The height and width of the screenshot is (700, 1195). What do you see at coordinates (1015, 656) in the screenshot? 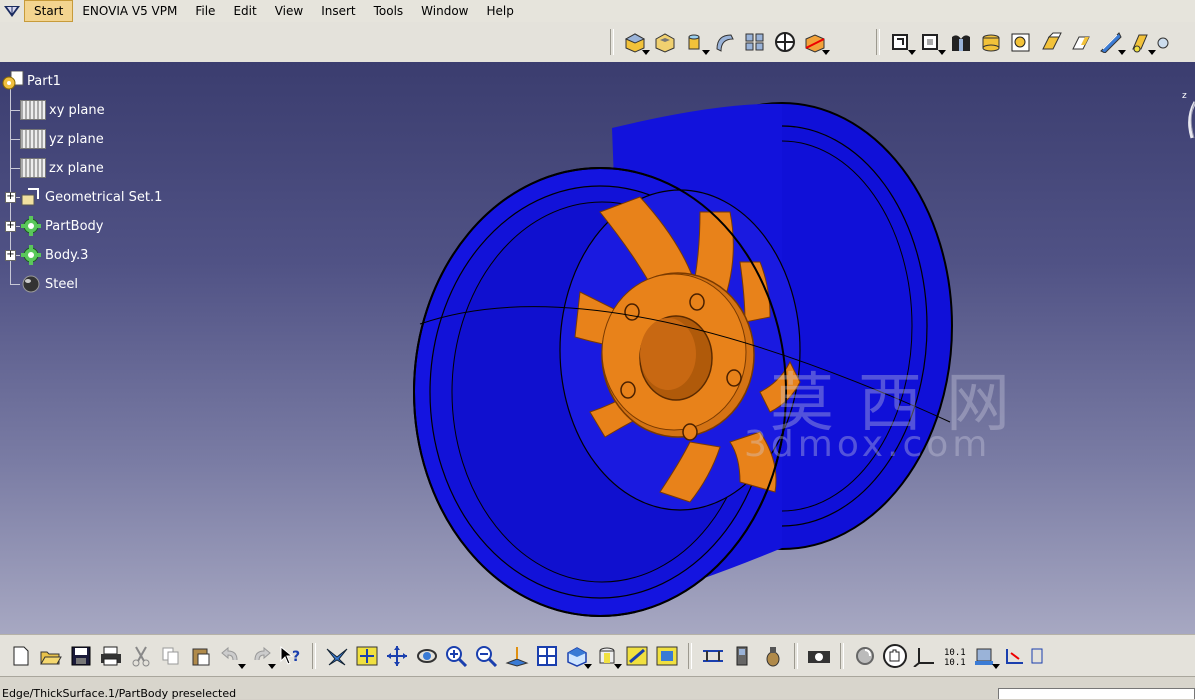
I see `more-tools-icon` at bounding box center [1015, 656].